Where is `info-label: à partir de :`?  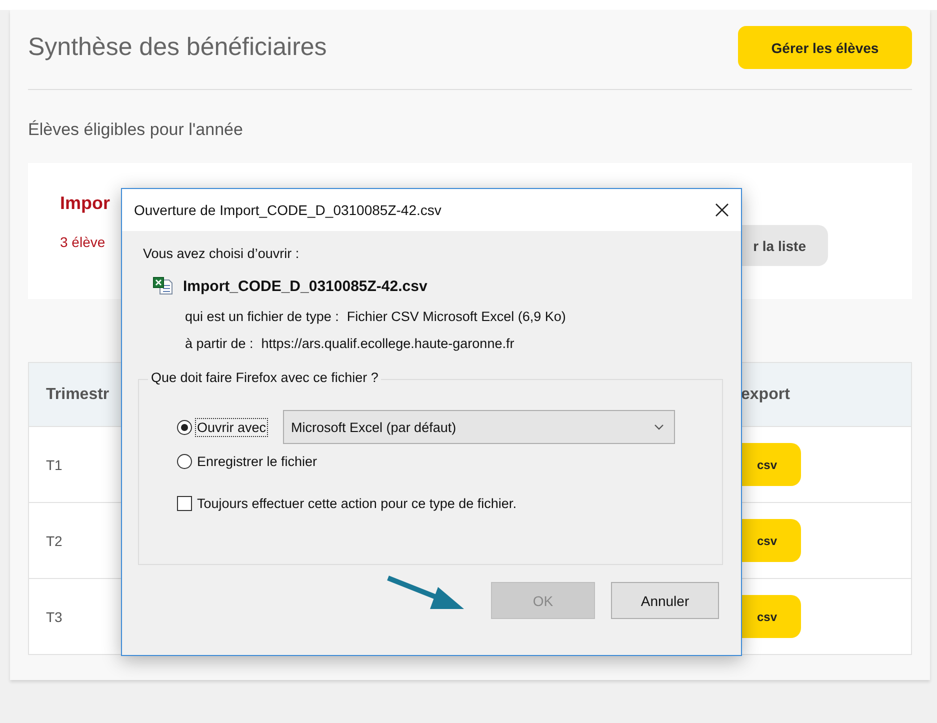 info-label: à partir de : is located at coordinates (219, 343).